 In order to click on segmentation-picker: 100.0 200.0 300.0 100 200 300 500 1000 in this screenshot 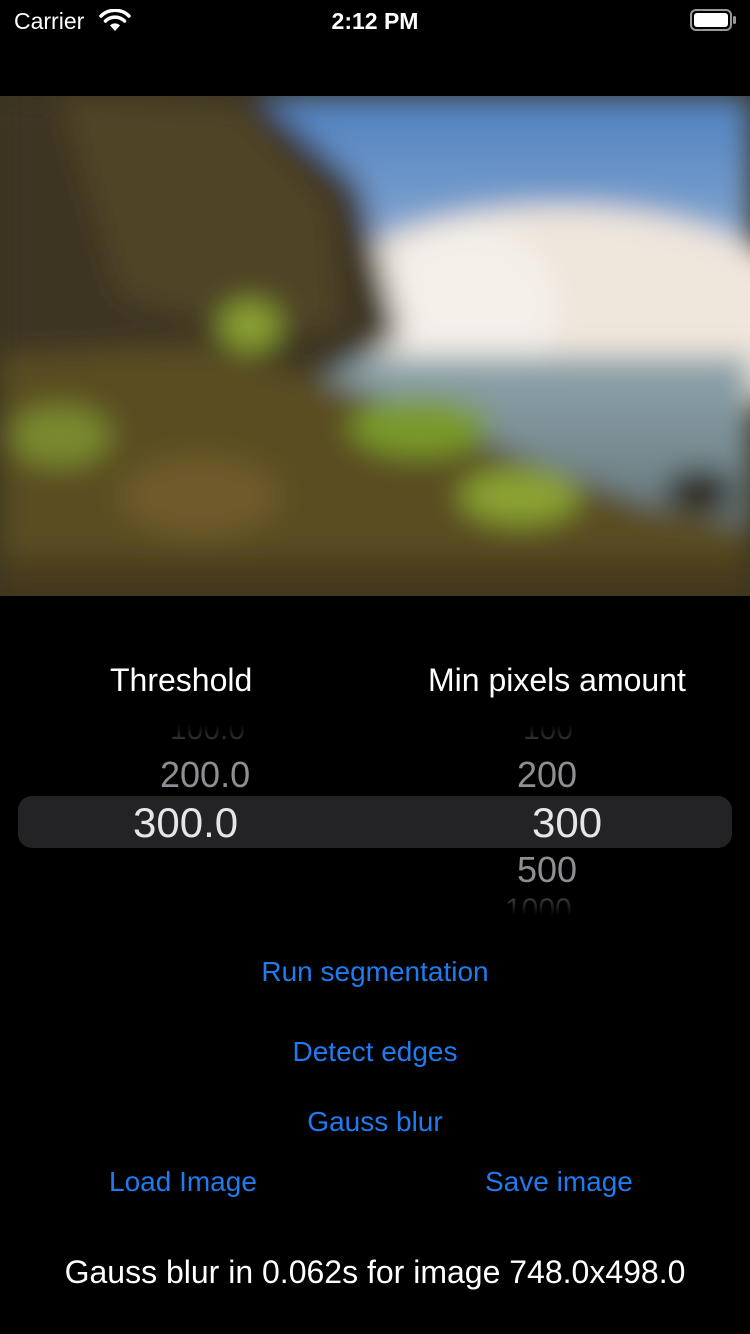, I will do `click(375, 820)`.